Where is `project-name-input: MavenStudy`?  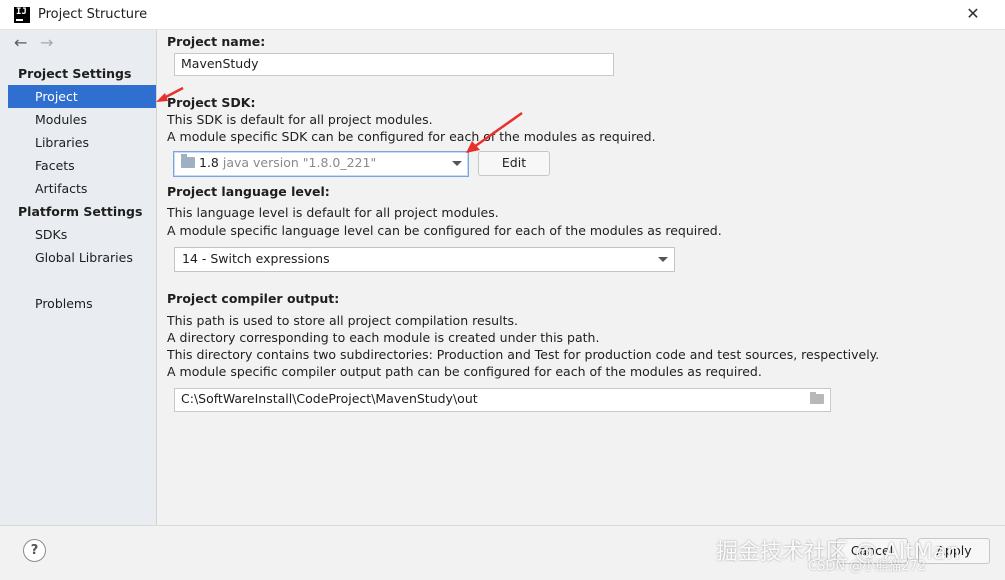 project-name-input: MavenStudy is located at coordinates (394, 64).